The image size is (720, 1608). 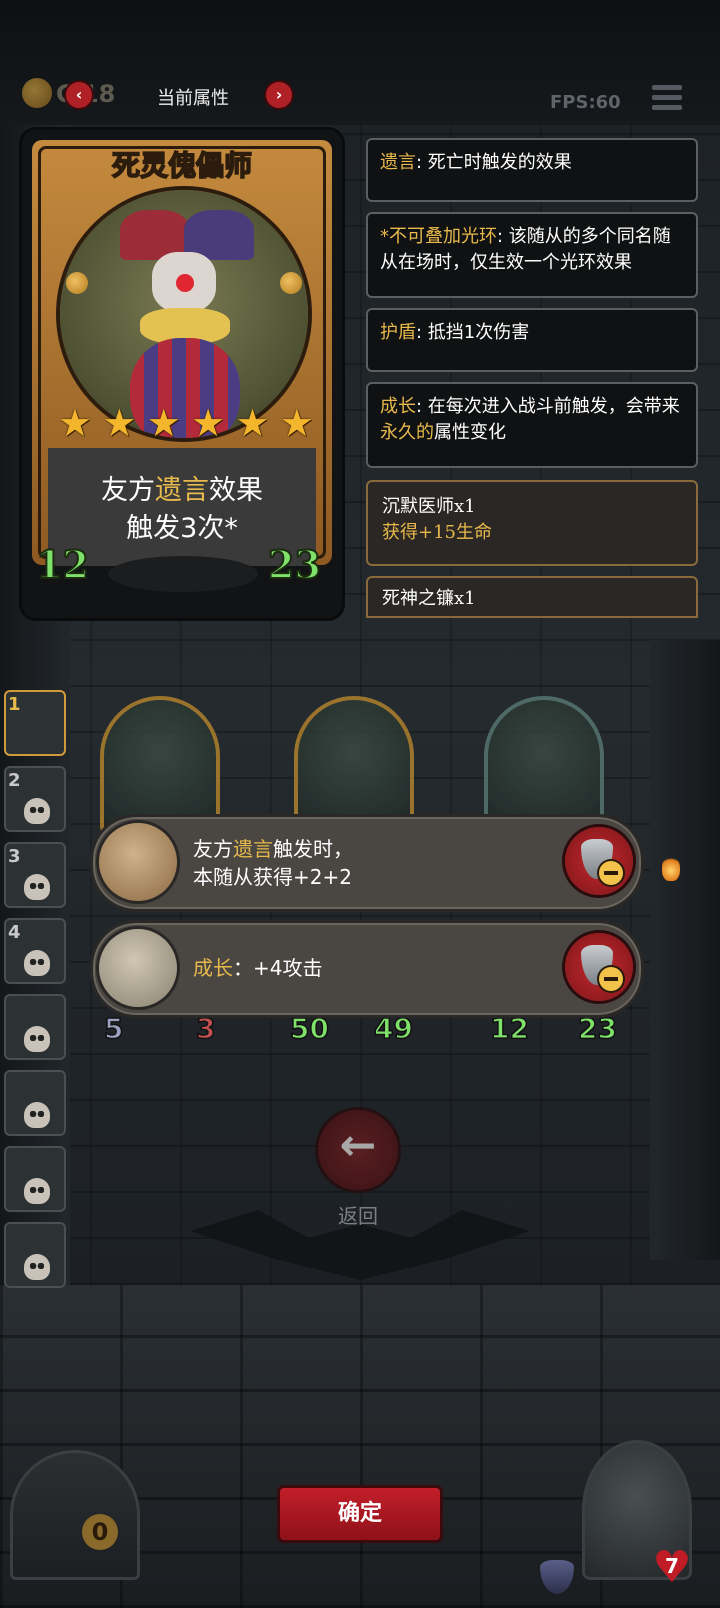 What do you see at coordinates (193, 98) in the screenshot?
I see `attribute-title: 当前属性` at bounding box center [193, 98].